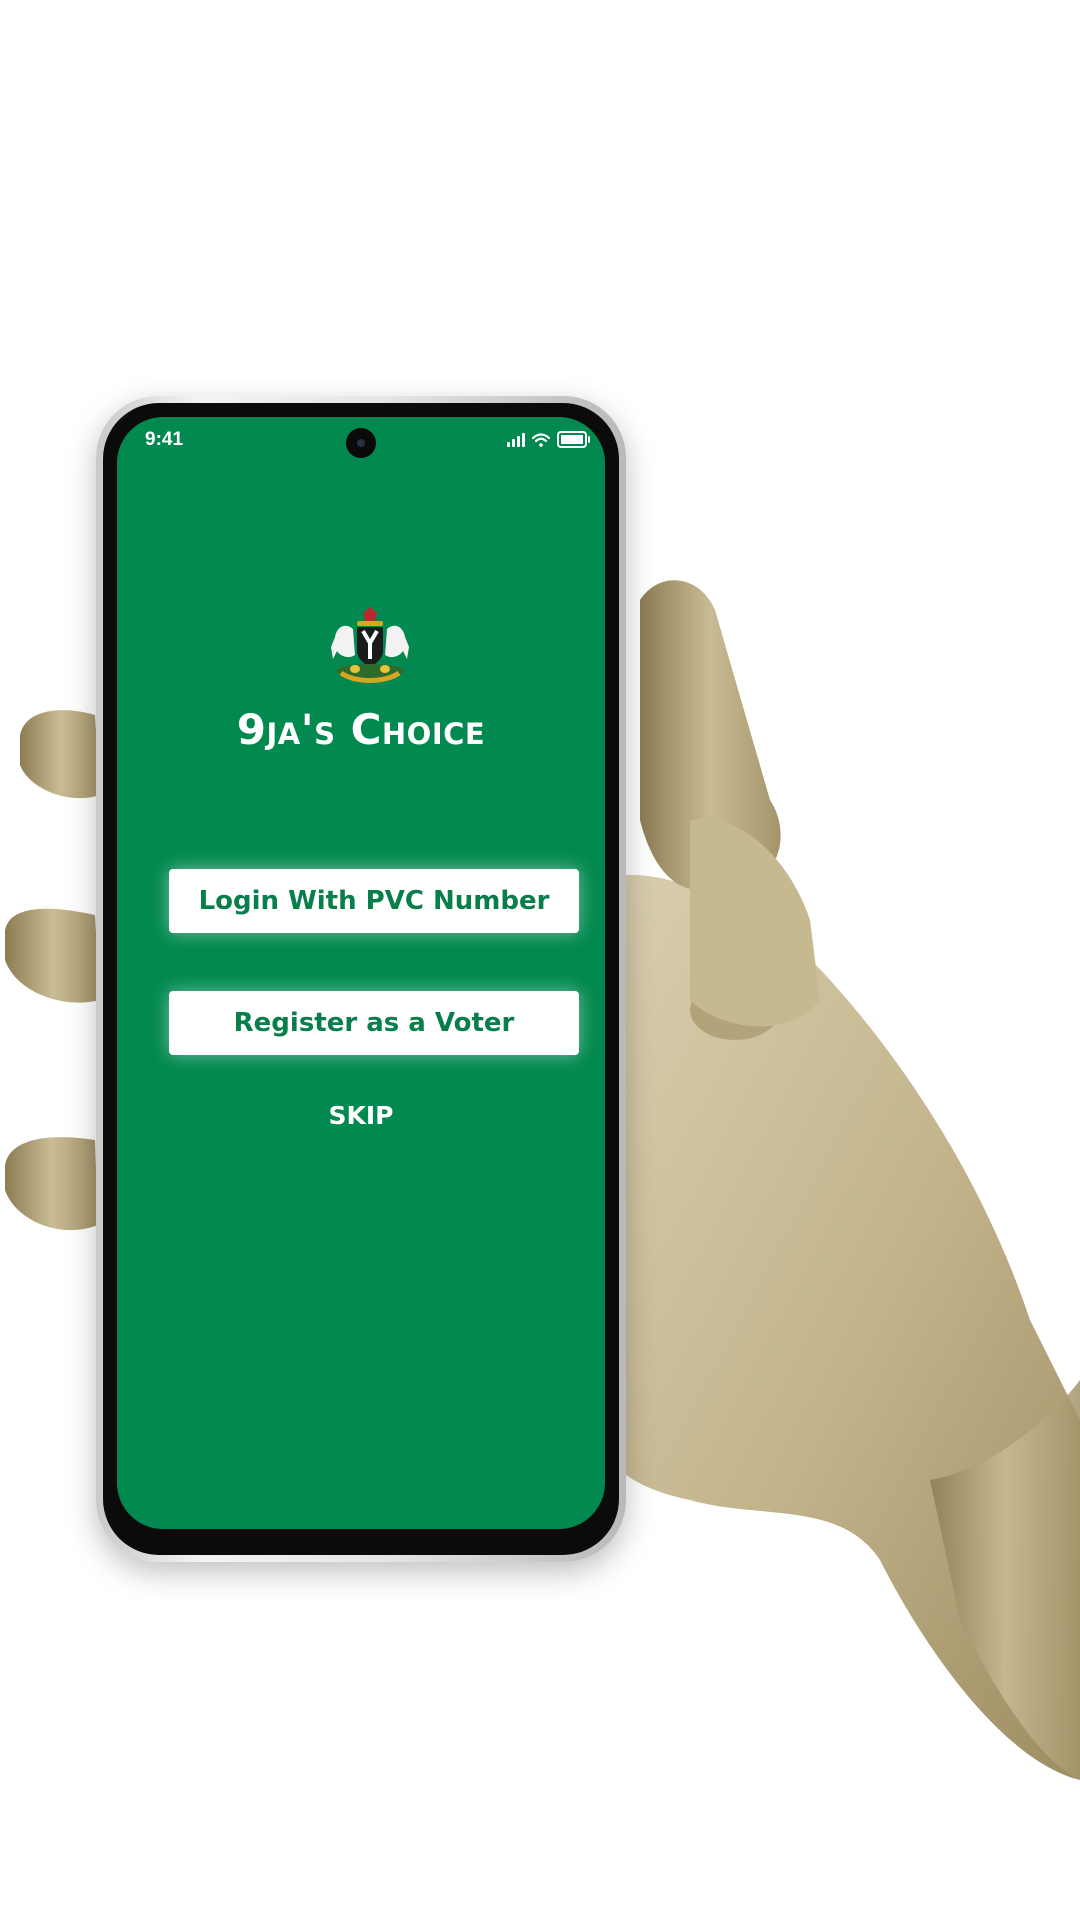  What do you see at coordinates (370, 645) in the screenshot?
I see `coat-of-arms-logo` at bounding box center [370, 645].